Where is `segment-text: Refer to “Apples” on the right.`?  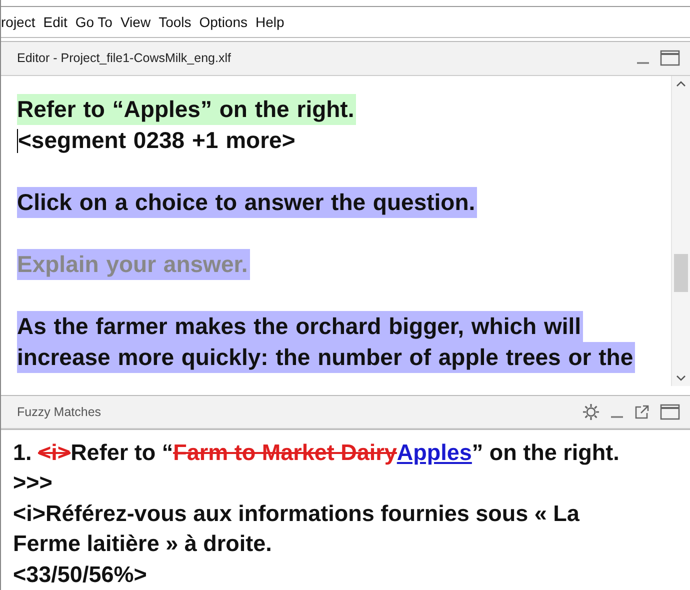 segment-text: Refer to “Apples” on the right. is located at coordinates (186, 109).